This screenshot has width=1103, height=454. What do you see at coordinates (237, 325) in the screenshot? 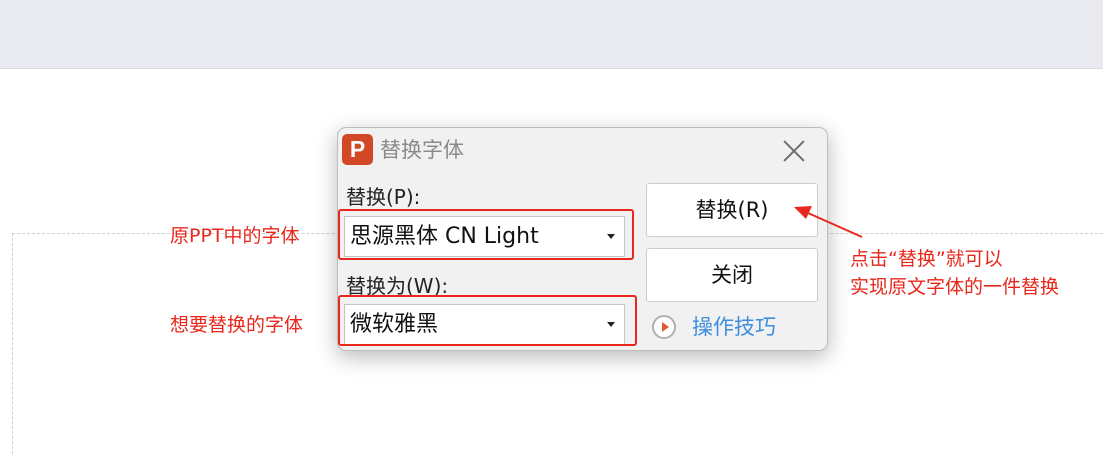
I see `target-font-annotation: 想要替换的字体` at bounding box center [237, 325].